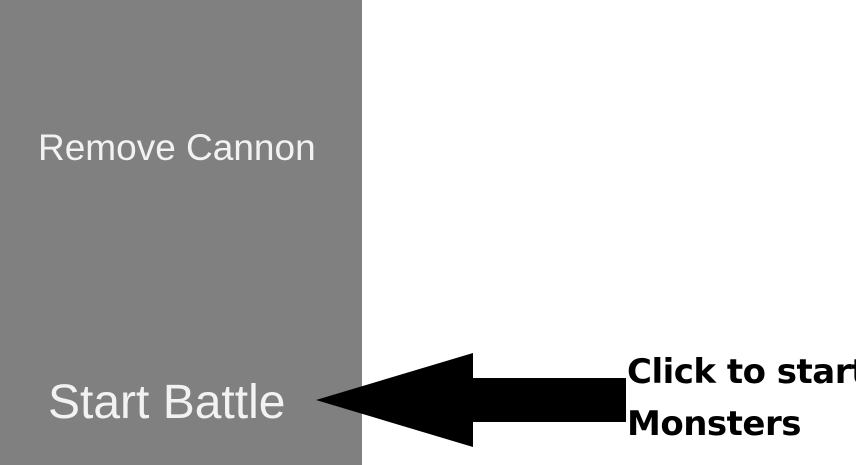  I want to click on start-battle-button: Start Battle, so click(181, 402).